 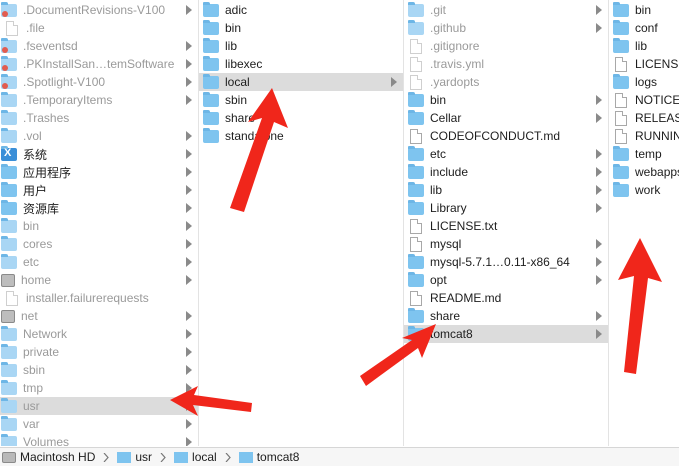 What do you see at coordinates (5, 49) in the screenshot?
I see `restricted-badge-icon` at bounding box center [5, 49].